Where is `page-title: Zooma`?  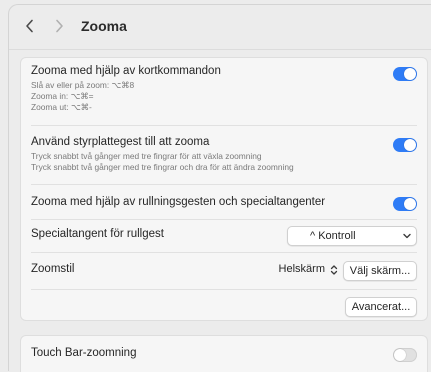 page-title: Zooma is located at coordinates (104, 26).